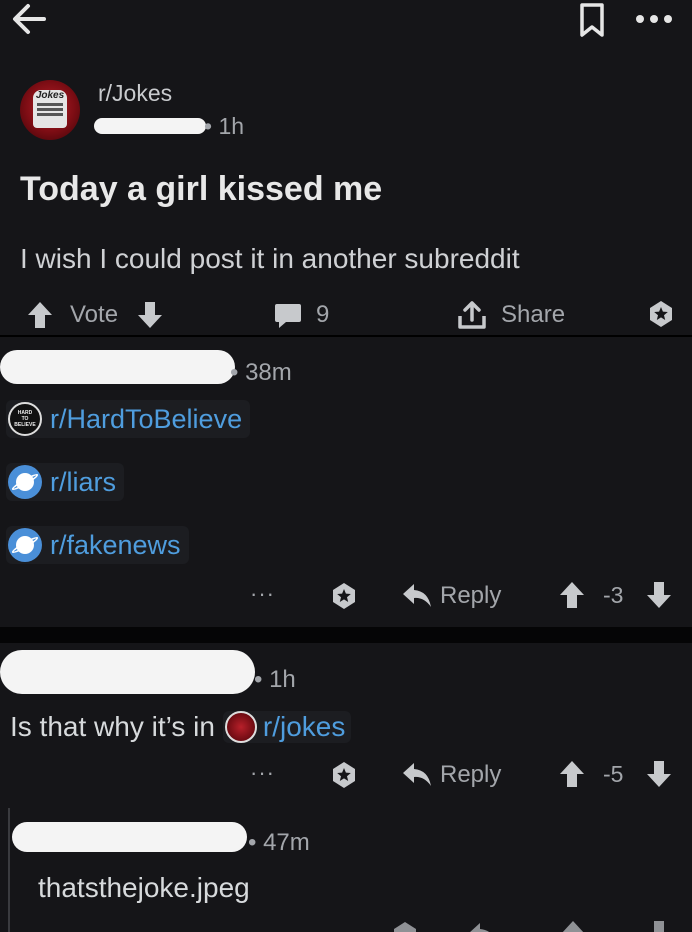 Image resolution: width=692 pixels, height=932 pixels. I want to click on back-arrow-icon, so click(29, 19).